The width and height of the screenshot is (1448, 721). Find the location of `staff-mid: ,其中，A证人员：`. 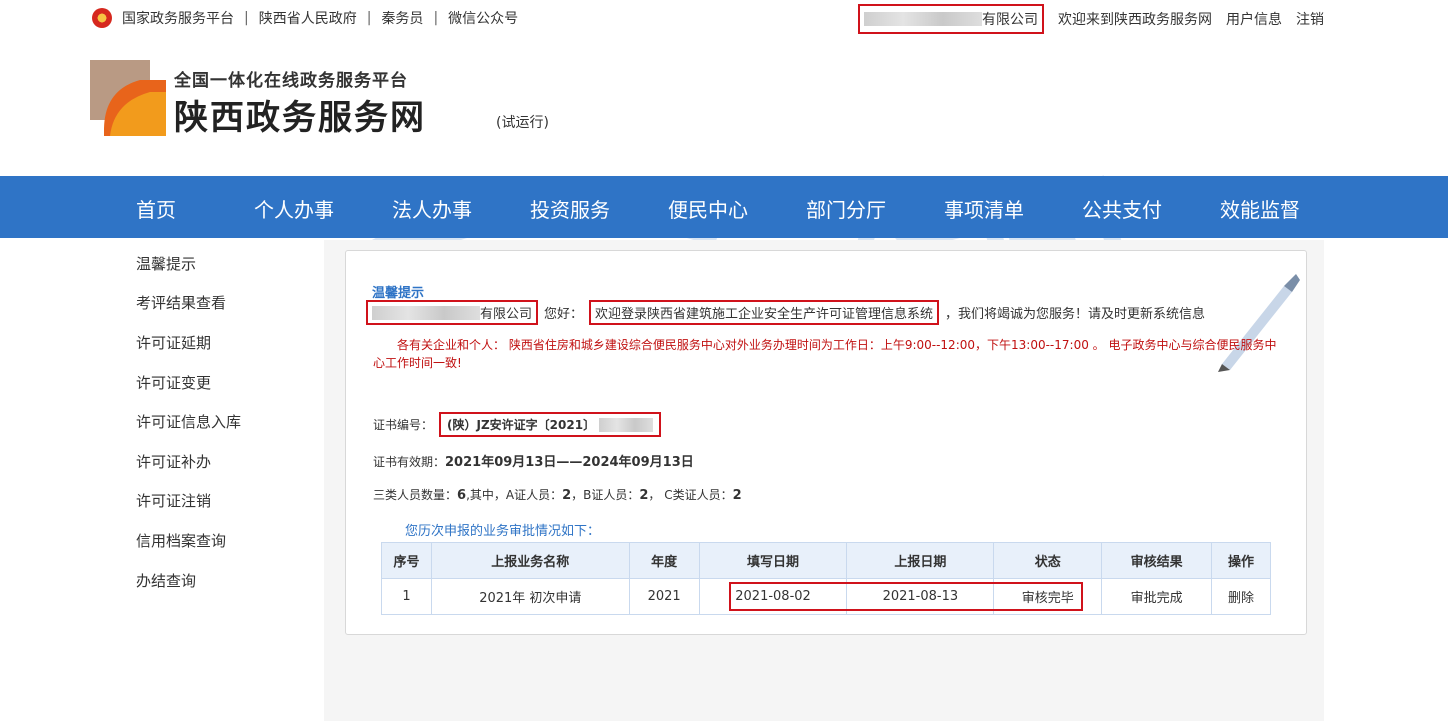

staff-mid: ,其中，A证人员： is located at coordinates (514, 495).